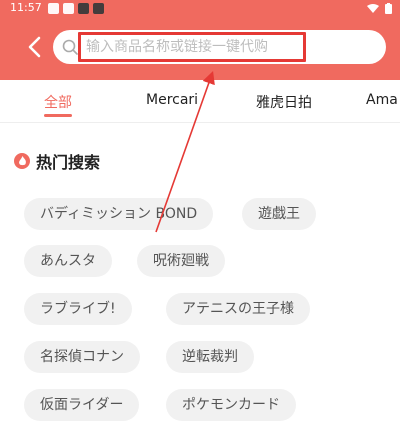 The width and height of the screenshot is (400, 440). I want to click on search-chip: アテニスの王子様, so click(238, 309).